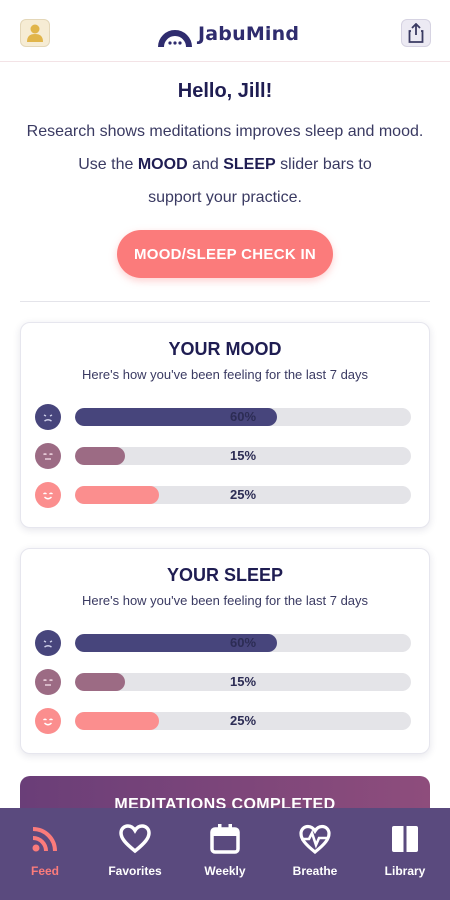 The height and width of the screenshot is (900, 450). I want to click on tab-favorites: Favorites, so click(135, 854).